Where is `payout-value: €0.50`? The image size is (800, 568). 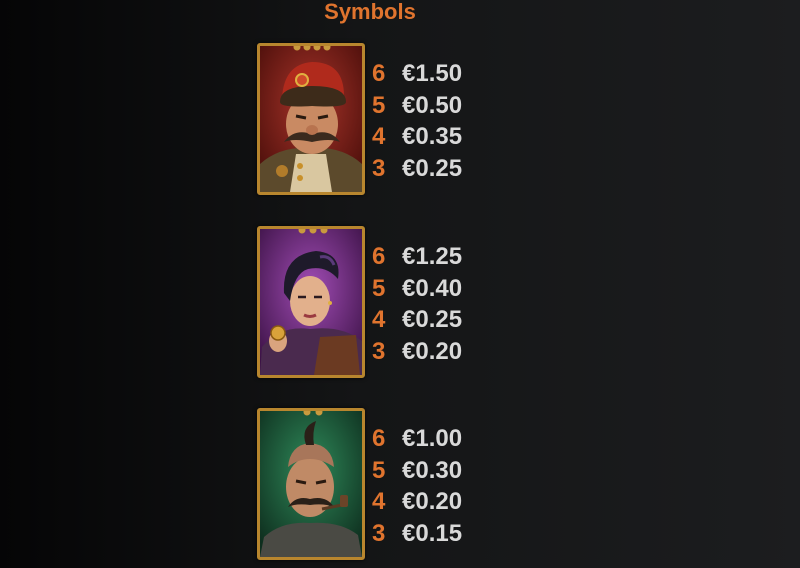 payout-value: €0.50 is located at coordinates (432, 105).